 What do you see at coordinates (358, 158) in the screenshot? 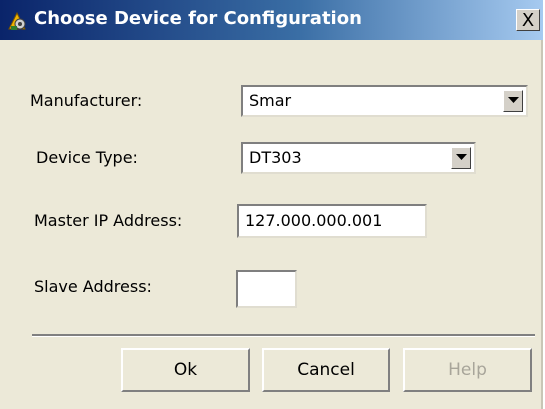
I see `device-type-select: DT303` at bounding box center [358, 158].